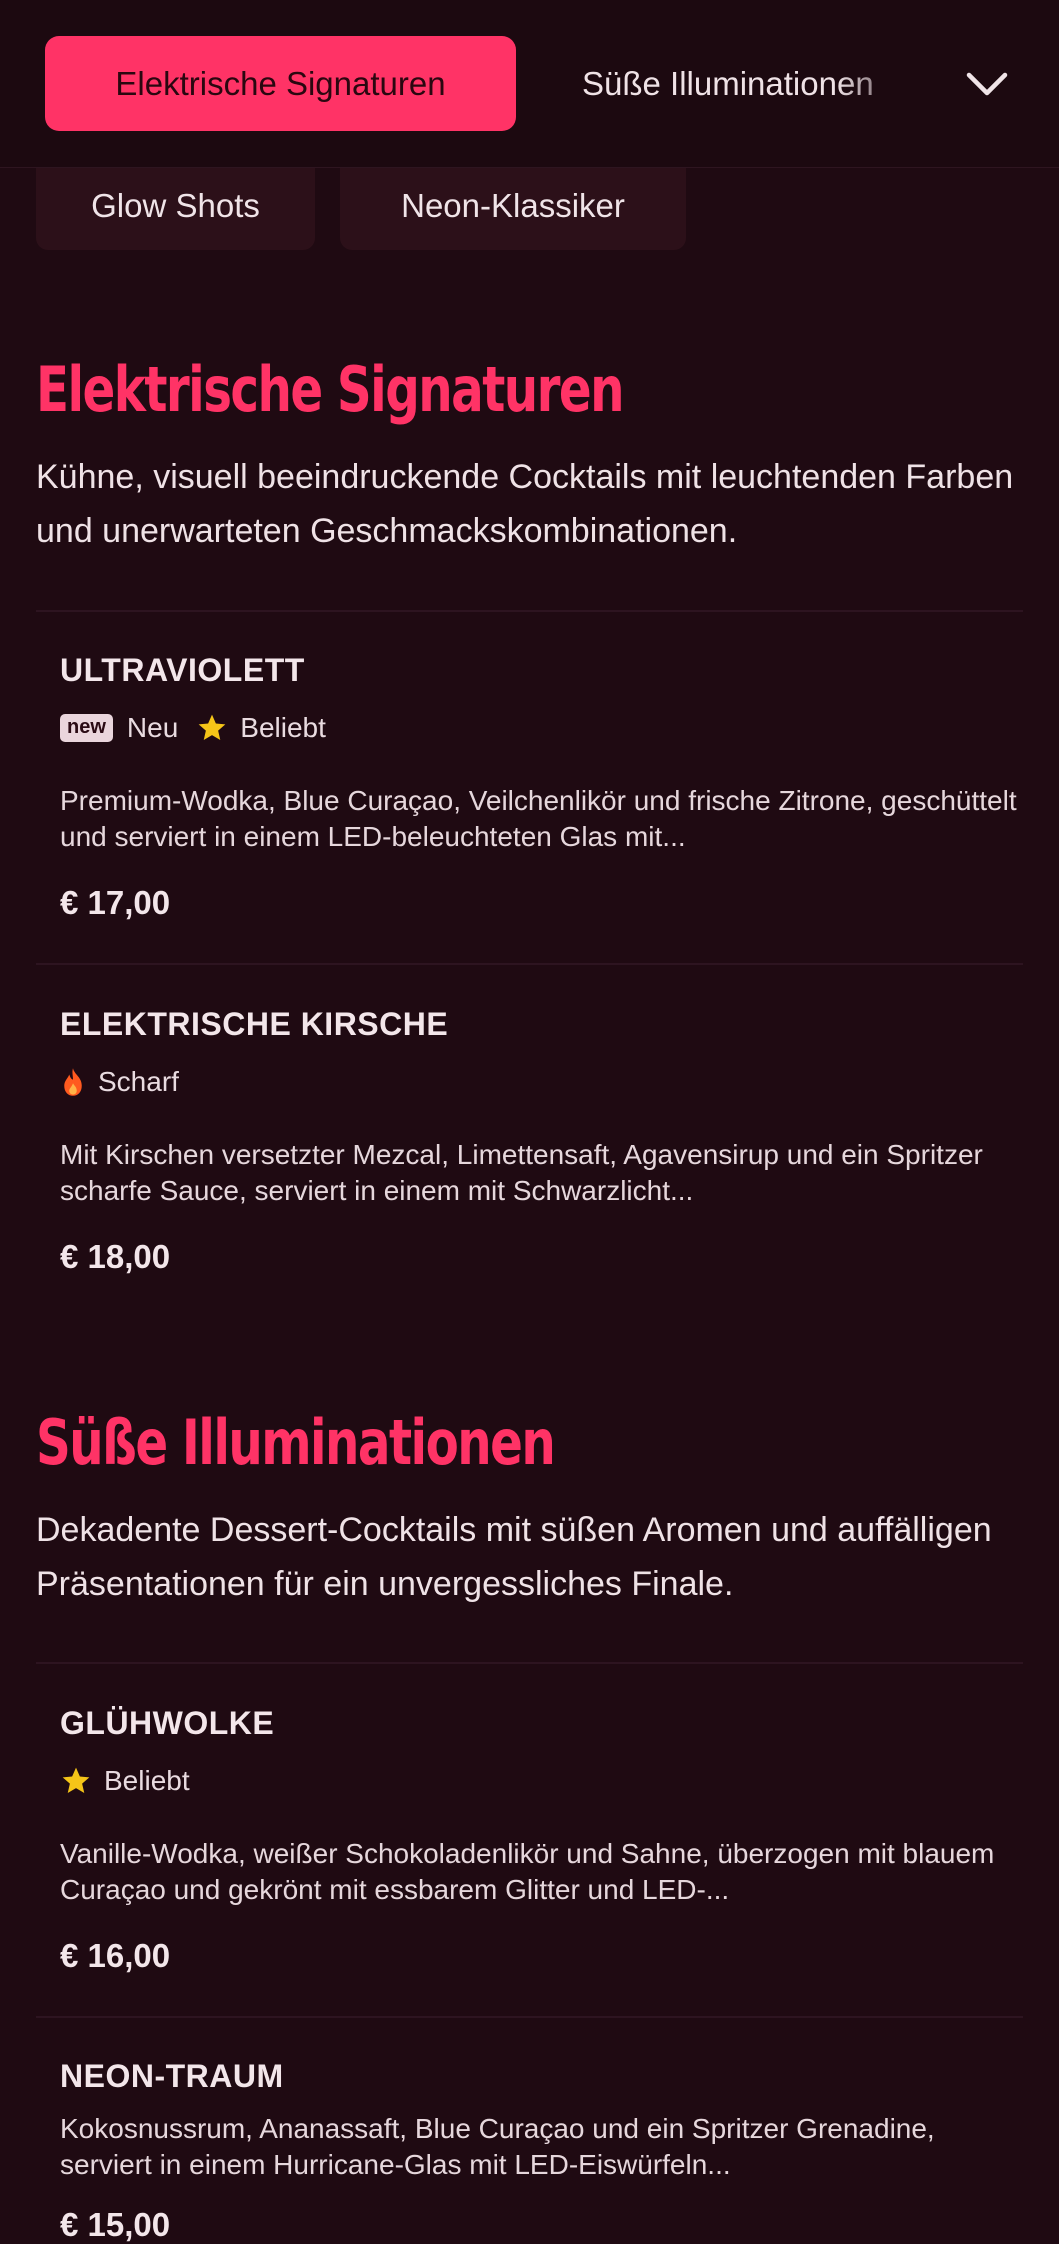 Image resolution: width=1059 pixels, height=2244 pixels. What do you see at coordinates (296, 1442) in the screenshot?
I see `section-title: Süße Illuminationen` at bounding box center [296, 1442].